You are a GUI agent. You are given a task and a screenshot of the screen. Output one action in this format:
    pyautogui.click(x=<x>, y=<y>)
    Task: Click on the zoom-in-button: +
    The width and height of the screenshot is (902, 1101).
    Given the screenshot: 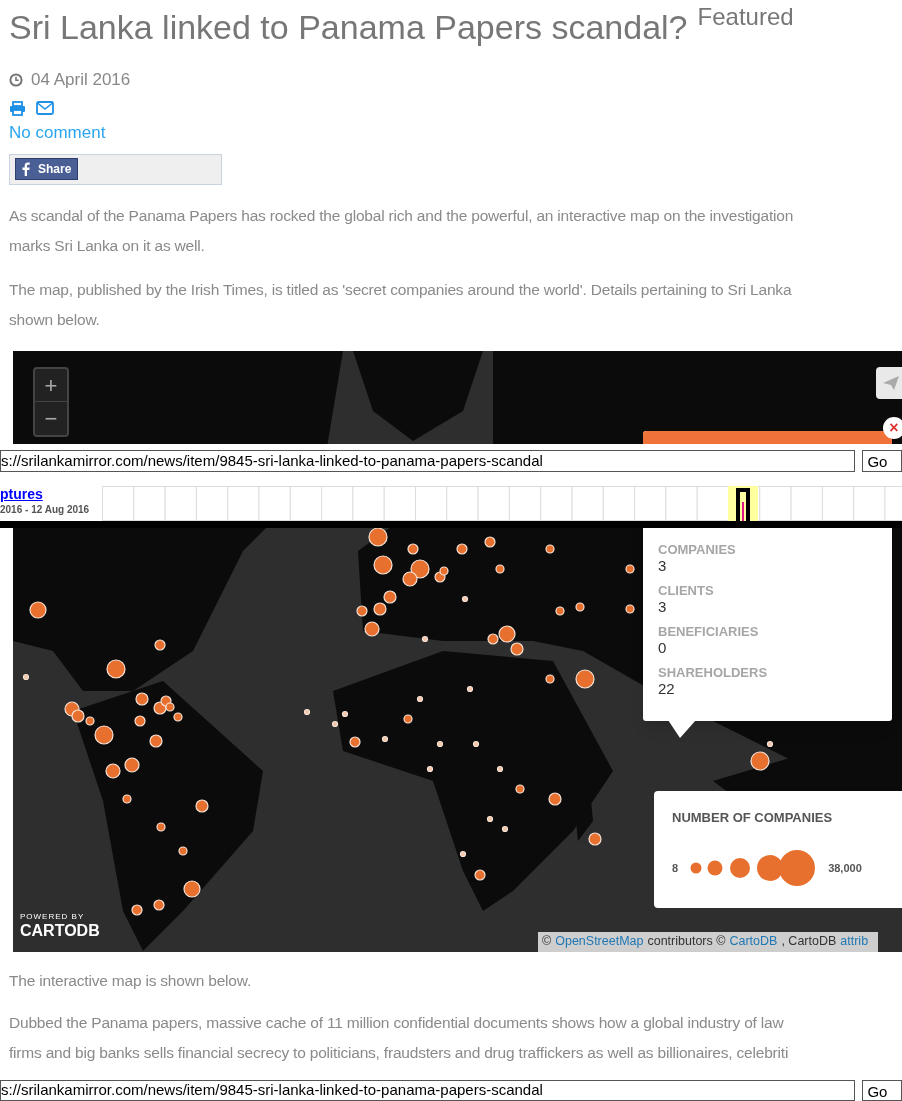 What is the action you would take?
    pyautogui.click(x=51, y=385)
    